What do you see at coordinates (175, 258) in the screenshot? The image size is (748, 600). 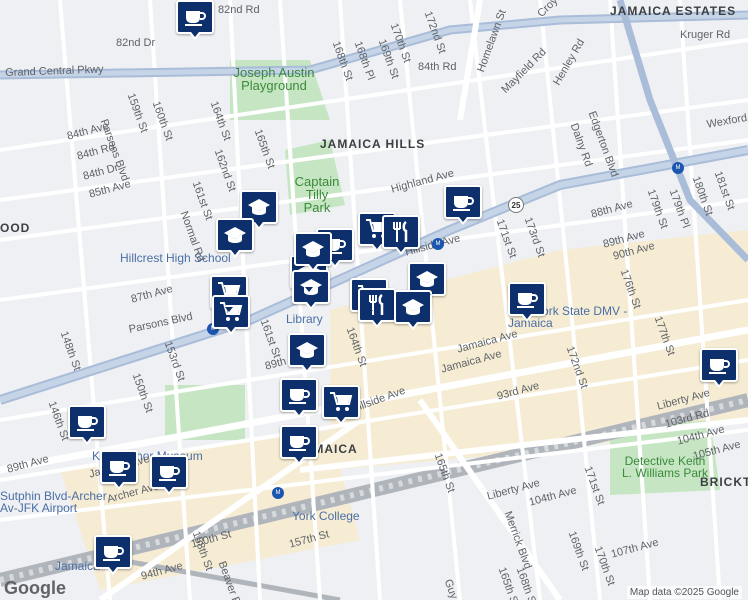 I see `poi-label-hillcrest: Hillcrest High School` at bounding box center [175, 258].